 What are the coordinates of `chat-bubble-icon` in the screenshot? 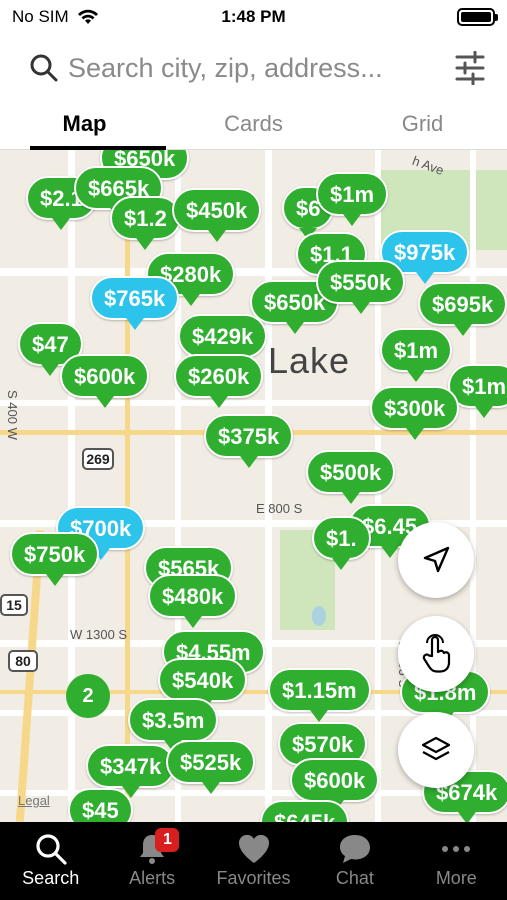 It's located at (354, 849).